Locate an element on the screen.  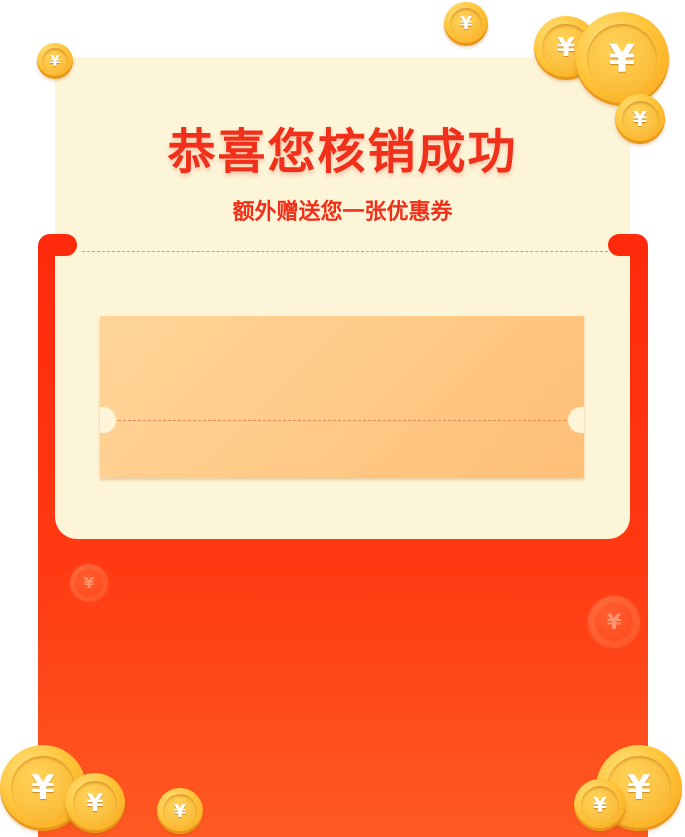
envelope-notch-right is located at coordinates (619, 245).